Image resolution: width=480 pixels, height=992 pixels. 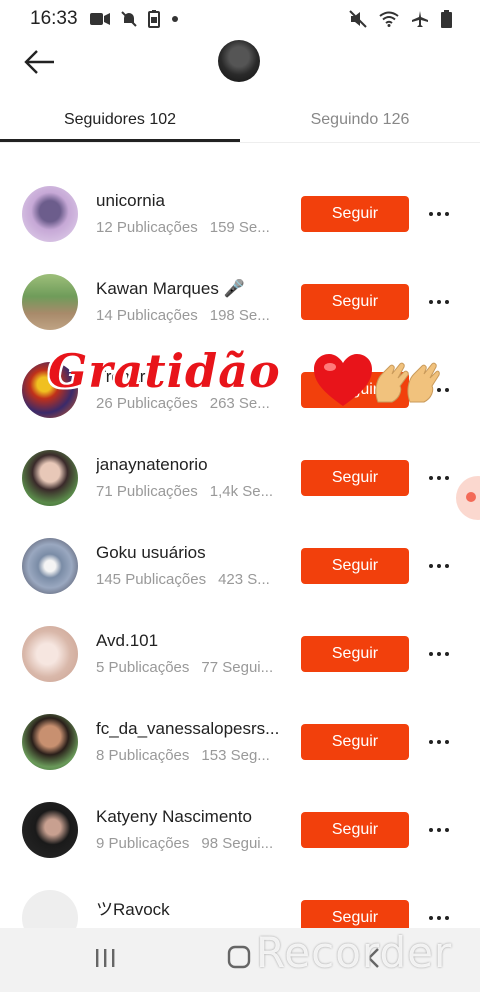 I want to click on tab-following: Seguindo 126, so click(x=360, y=121).